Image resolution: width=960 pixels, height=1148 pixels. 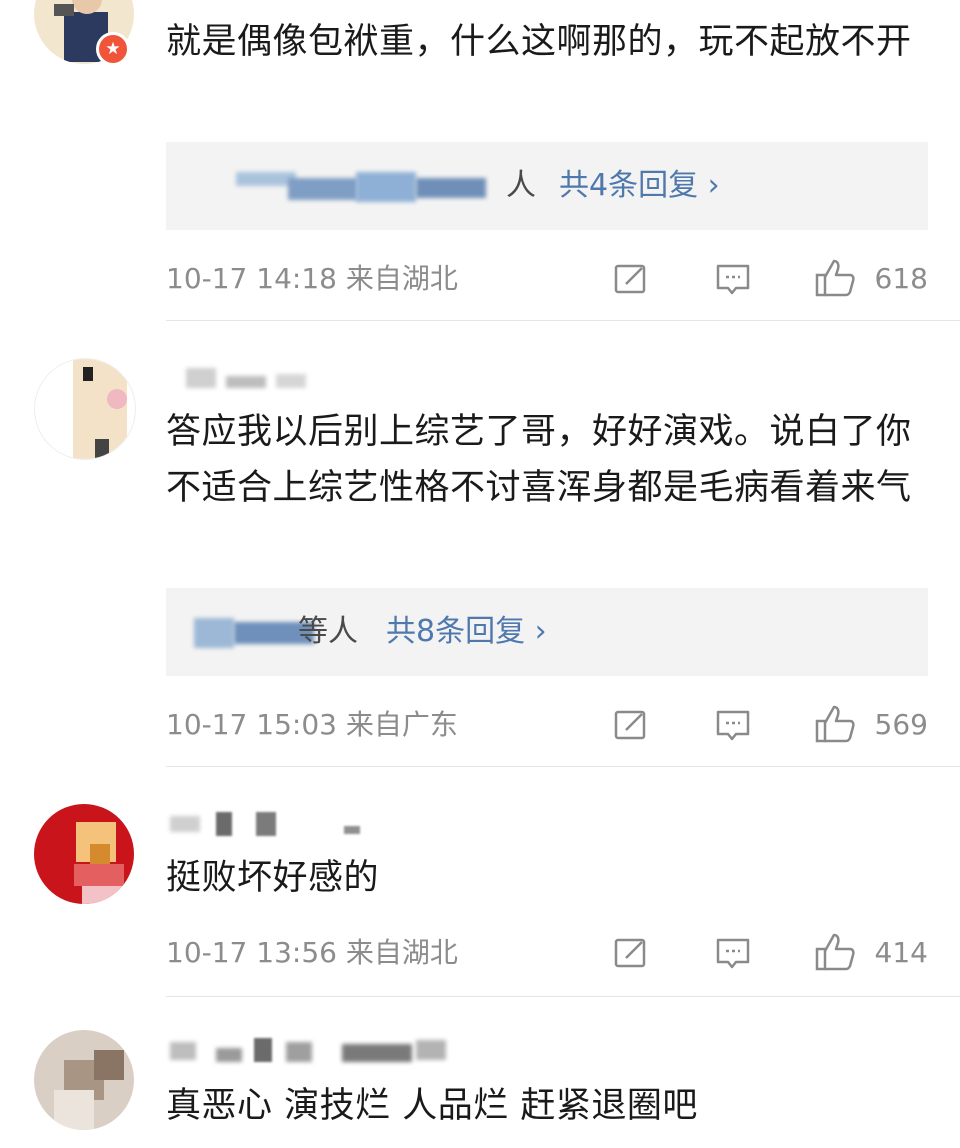 What do you see at coordinates (113, 49) in the screenshot?
I see `verified-badge-icon: ★` at bounding box center [113, 49].